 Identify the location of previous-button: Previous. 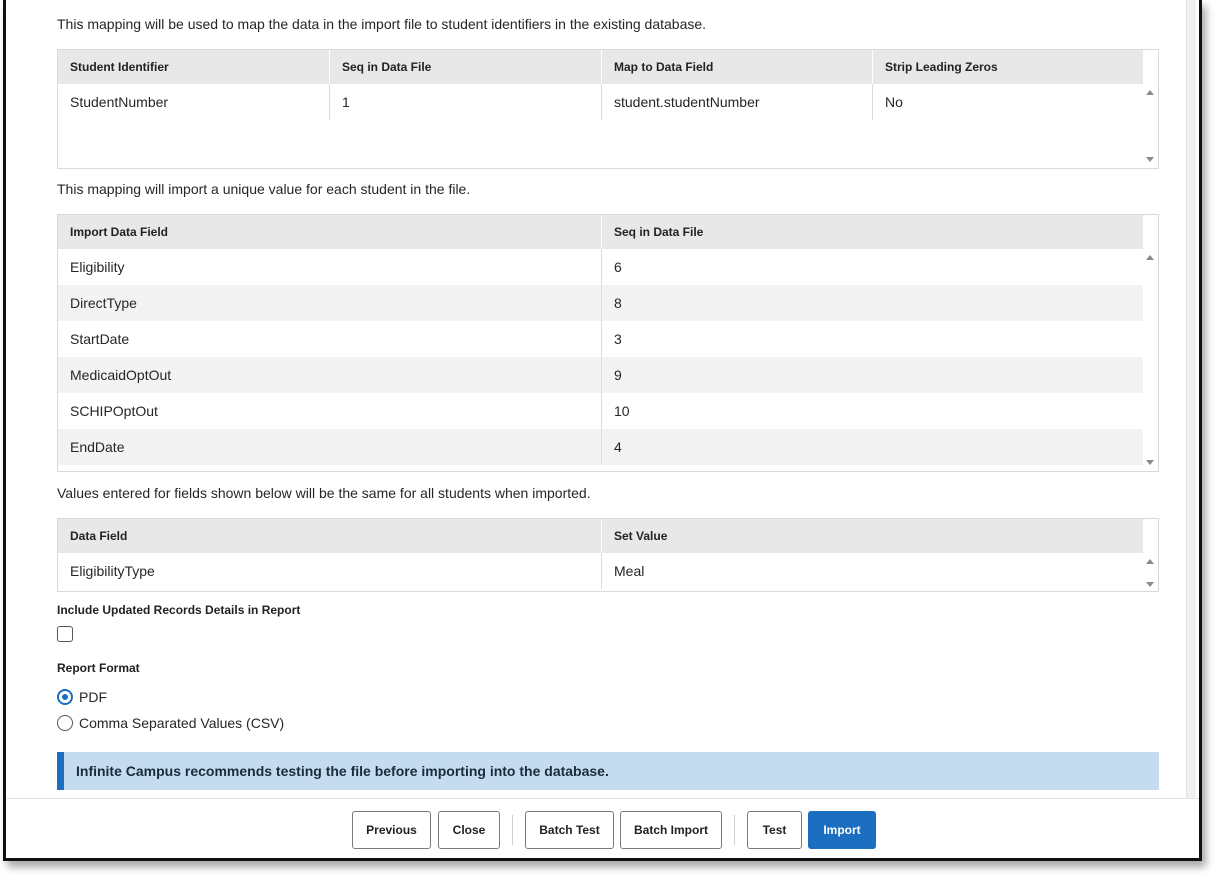
(391, 830).